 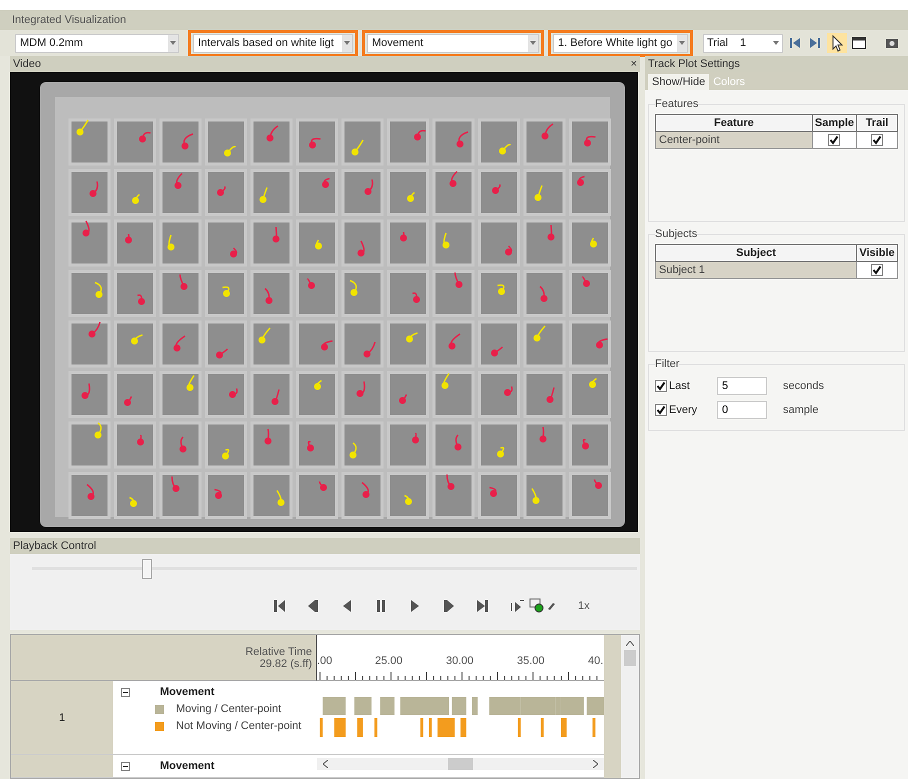 What do you see at coordinates (62, 718) in the screenshot?
I see `row-number: 1` at bounding box center [62, 718].